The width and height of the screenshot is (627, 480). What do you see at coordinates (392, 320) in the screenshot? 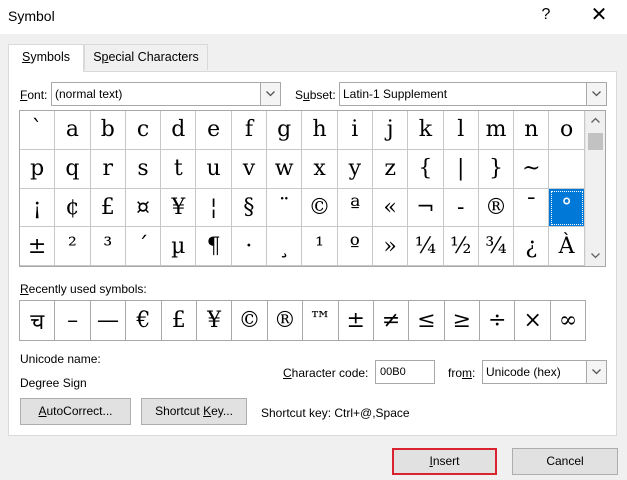
I see `recent-symbol-cell: ≠` at bounding box center [392, 320].